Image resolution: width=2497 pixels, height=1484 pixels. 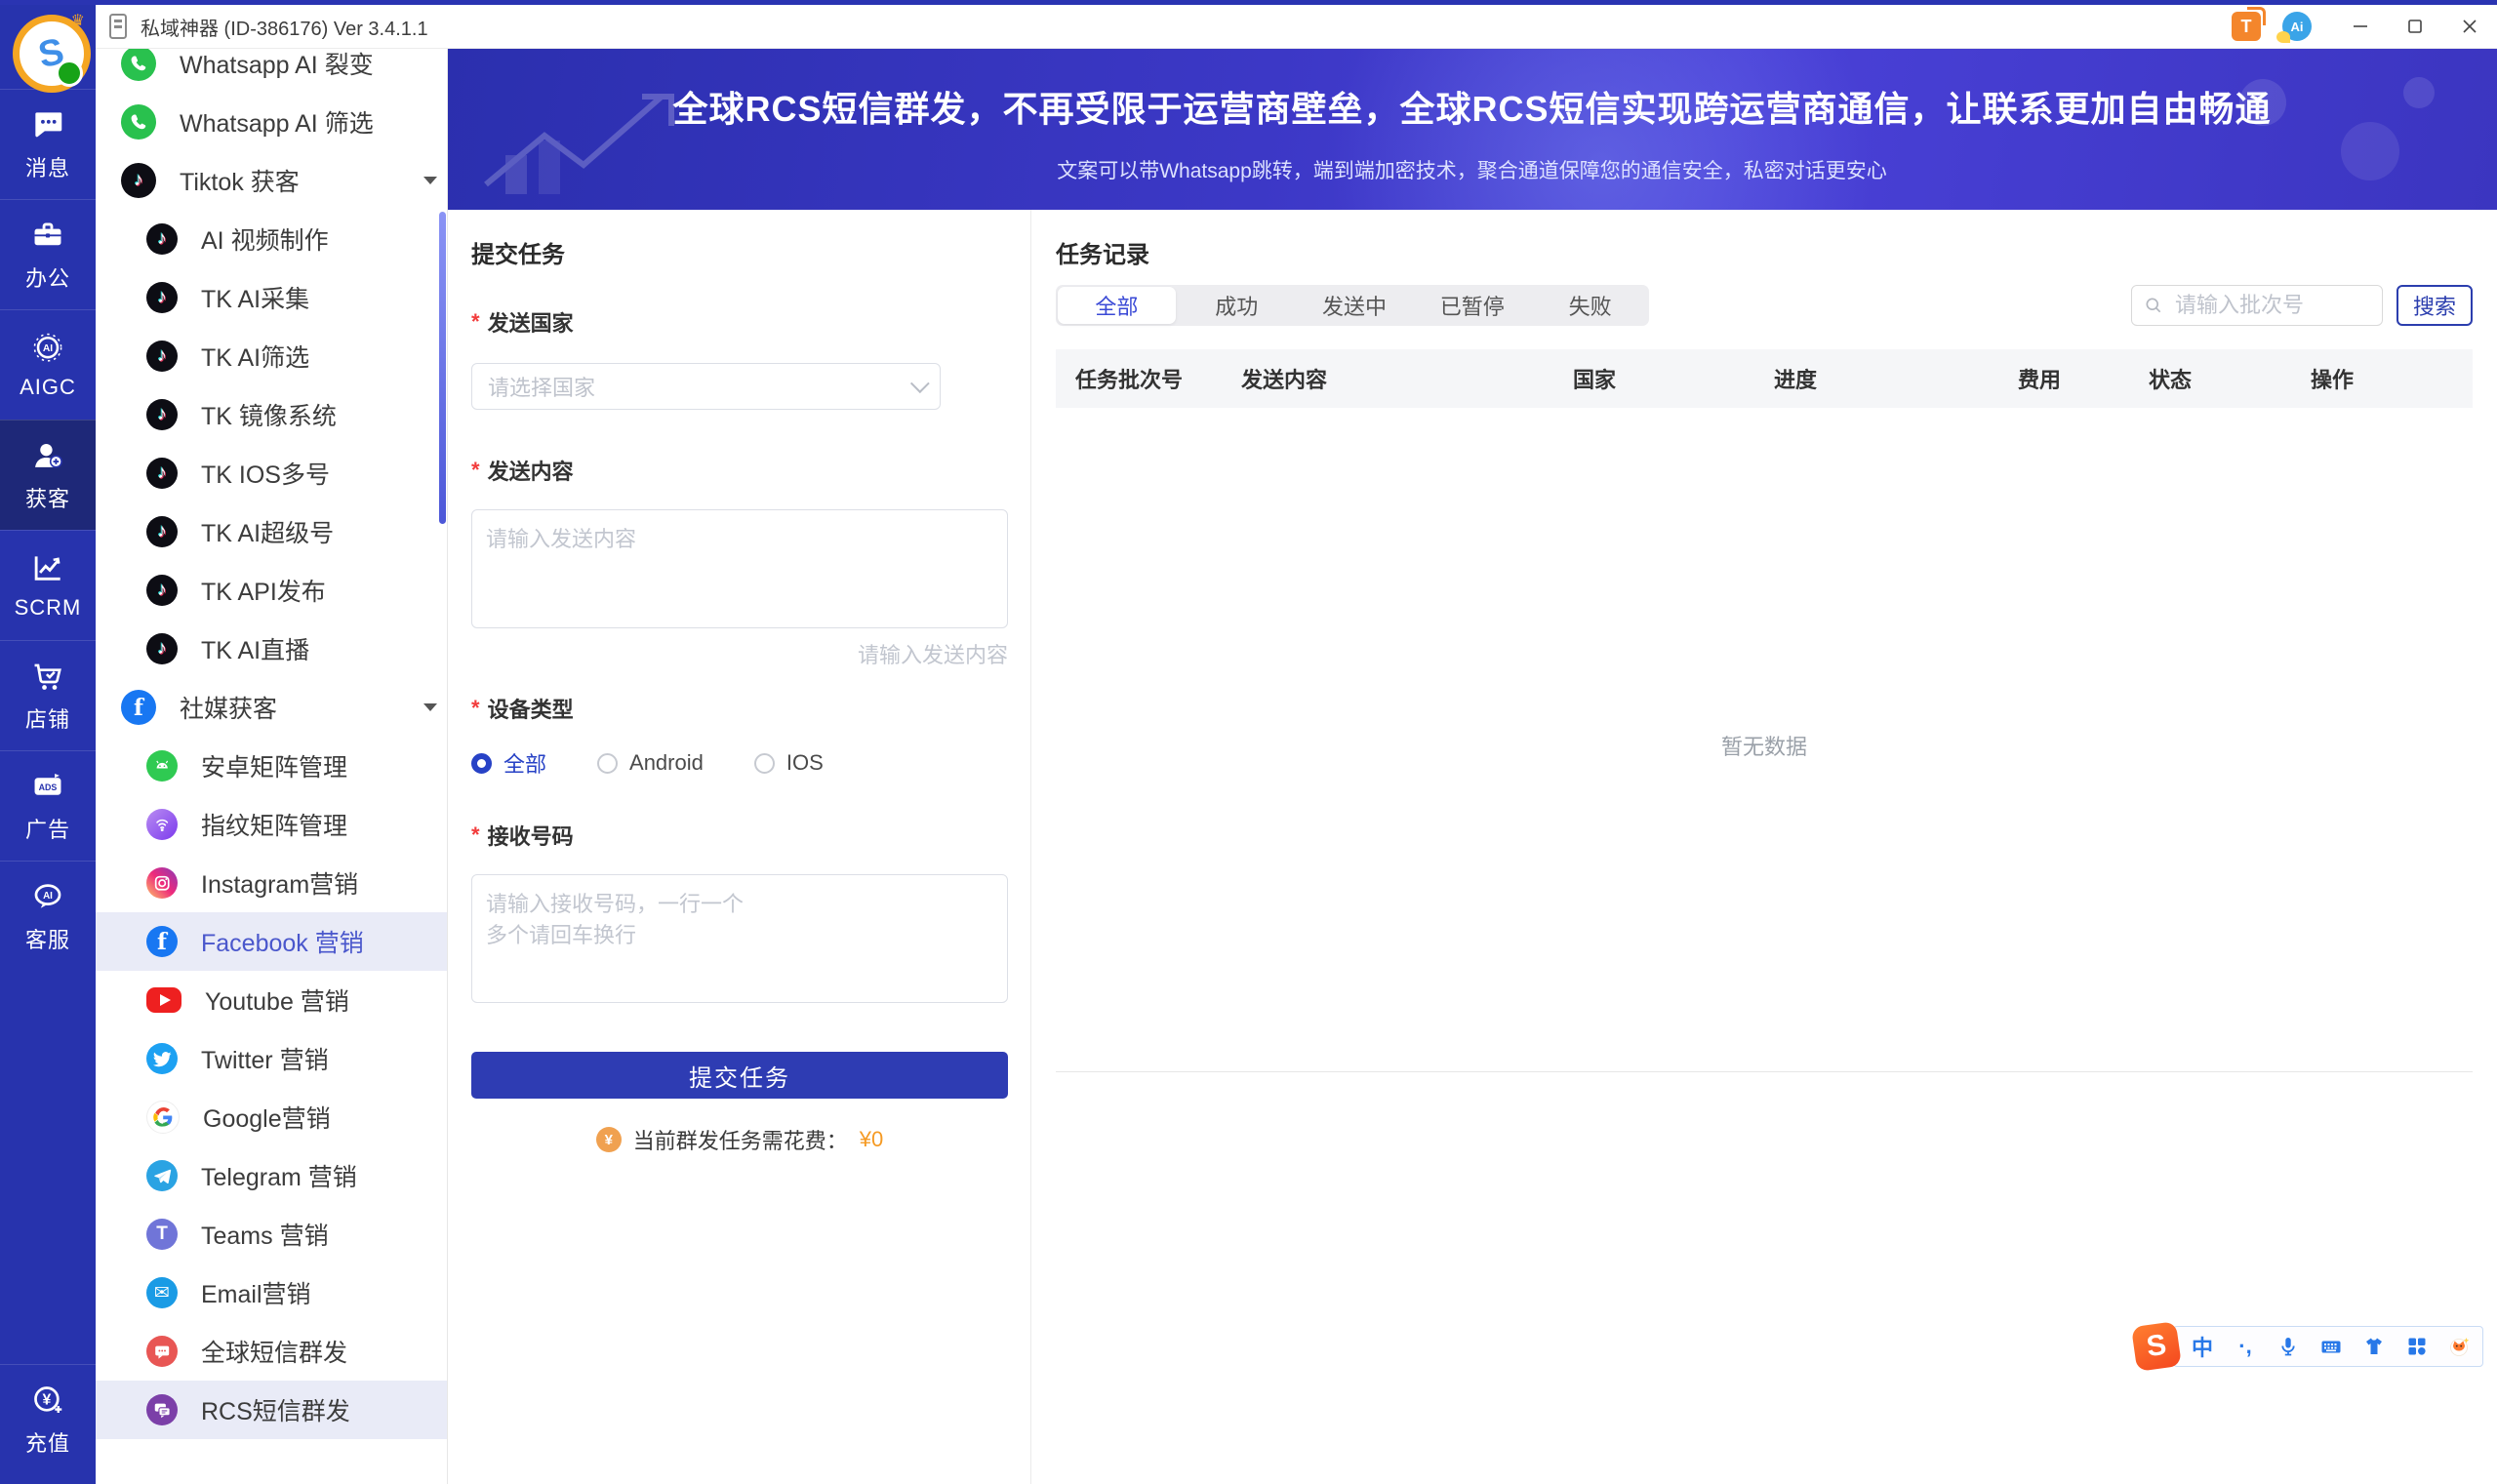 What do you see at coordinates (789, 763) in the screenshot?
I see `radio-ios: IOS` at bounding box center [789, 763].